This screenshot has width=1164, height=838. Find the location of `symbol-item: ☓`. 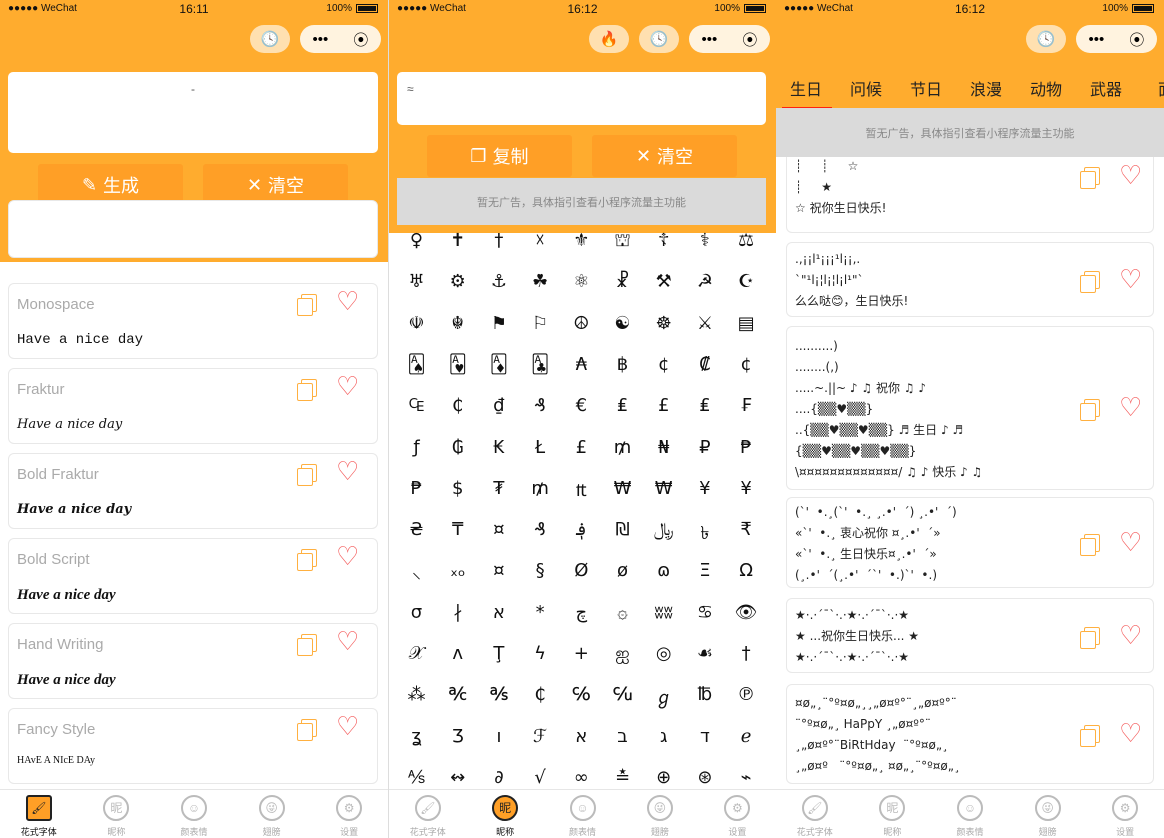

symbol-item: ☓ is located at coordinates (540, 240).